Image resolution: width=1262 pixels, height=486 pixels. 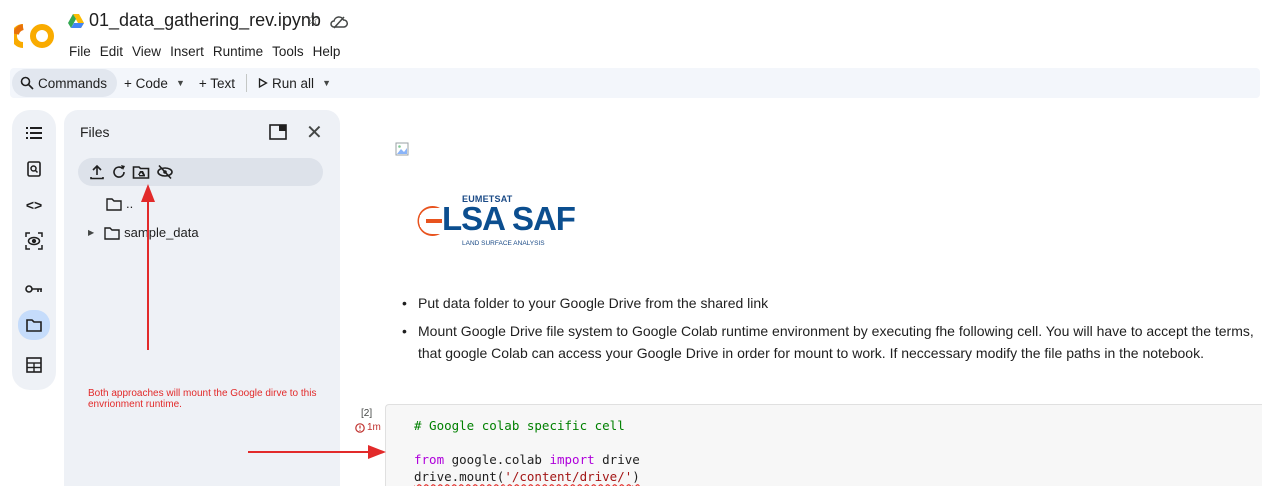 What do you see at coordinates (34, 205) in the screenshot?
I see `code-snippets-icon: <>` at bounding box center [34, 205].